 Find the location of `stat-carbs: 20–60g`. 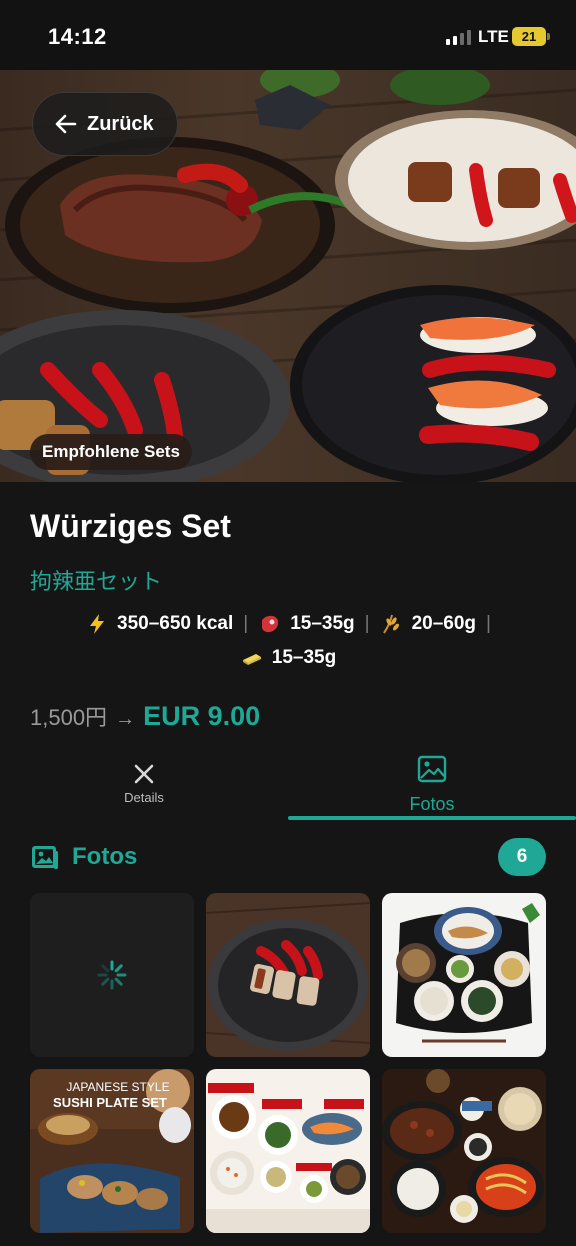

stat-carbs: 20–60g is located at coordinates (428, 624).